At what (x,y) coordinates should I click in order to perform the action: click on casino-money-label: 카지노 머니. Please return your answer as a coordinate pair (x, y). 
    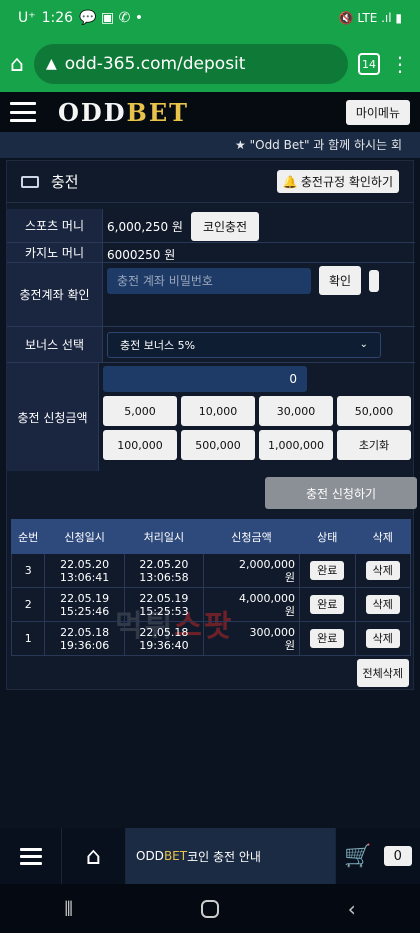
    Looking at the image, I should click on (55, 252).